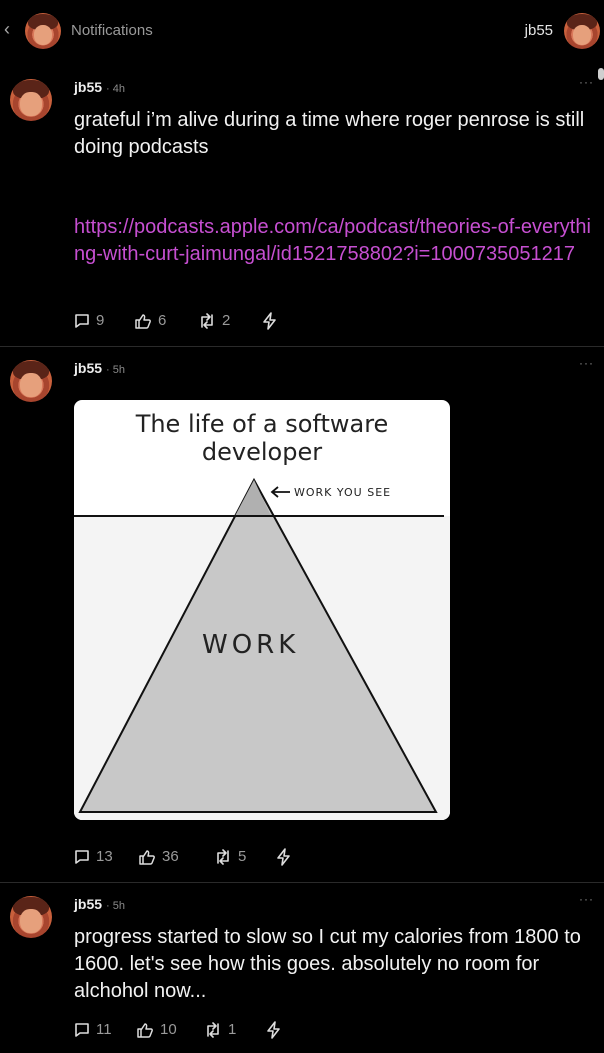 This screenshot has height=1053, width=604. I want to click on chevron-left-icon: ‹, so click(7, 29).